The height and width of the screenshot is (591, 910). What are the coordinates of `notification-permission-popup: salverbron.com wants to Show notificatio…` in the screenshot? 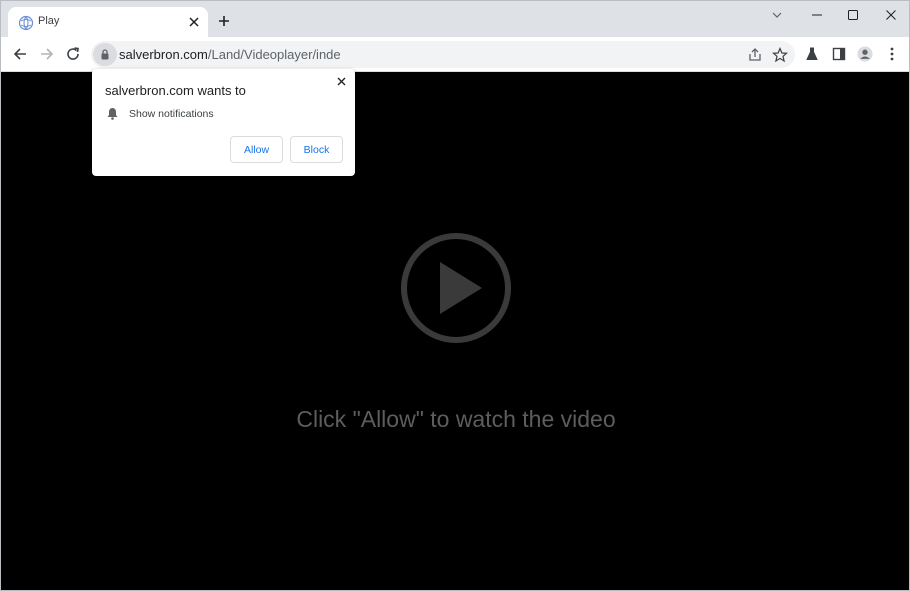 It's located at (223, 122).